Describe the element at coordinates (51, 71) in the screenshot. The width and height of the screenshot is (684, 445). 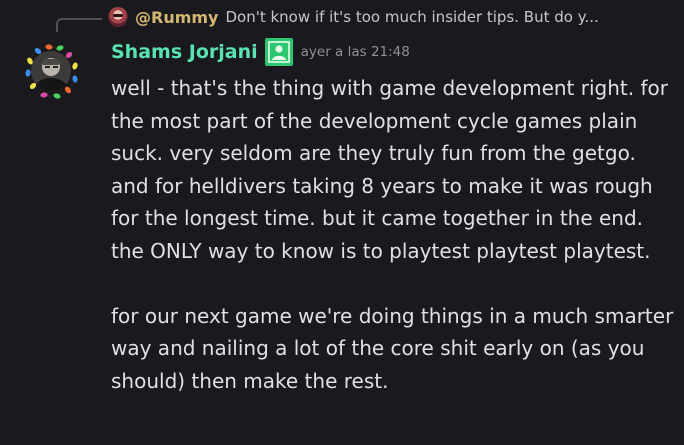
I see `author-avatar` at that location.